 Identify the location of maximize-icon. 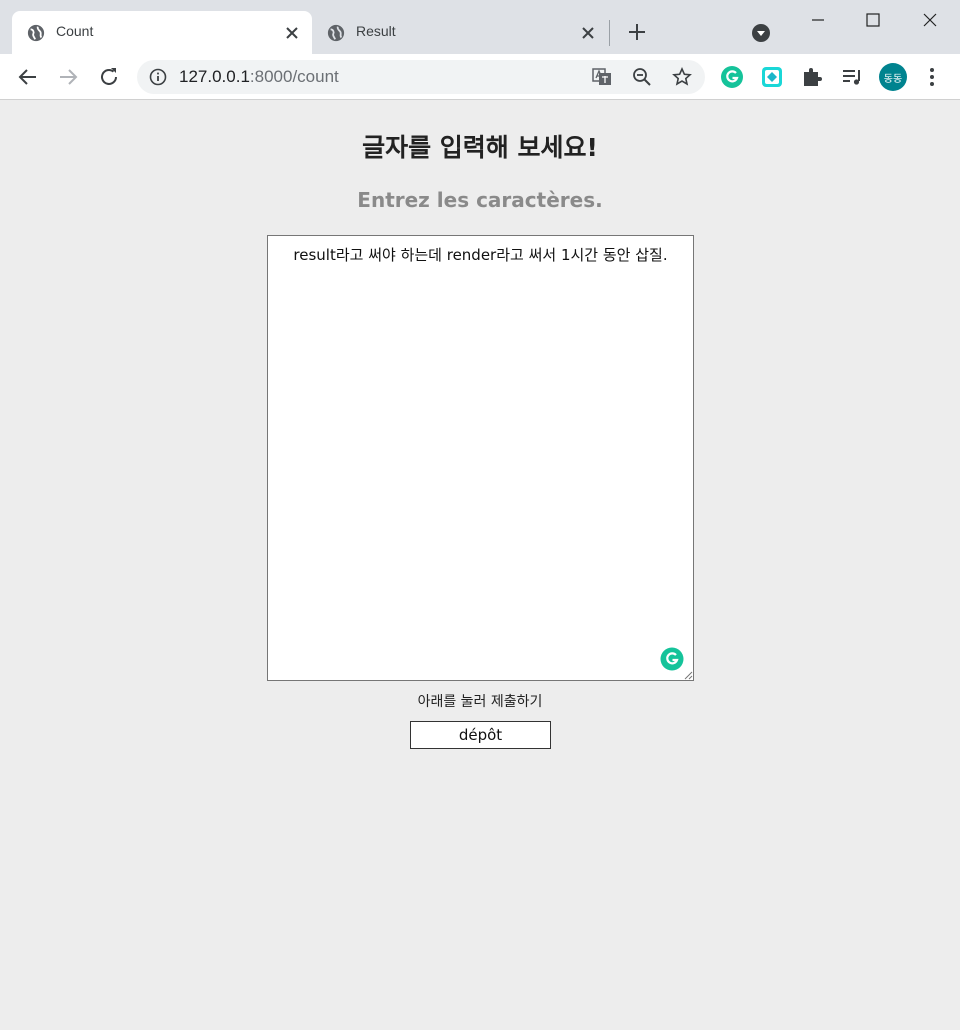
(873, 20).